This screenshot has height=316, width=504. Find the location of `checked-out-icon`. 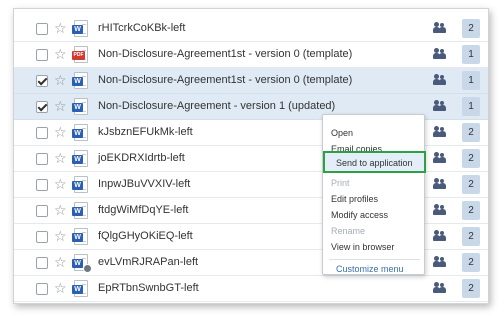

checked-out-icon is located at coordinates (87, 268).